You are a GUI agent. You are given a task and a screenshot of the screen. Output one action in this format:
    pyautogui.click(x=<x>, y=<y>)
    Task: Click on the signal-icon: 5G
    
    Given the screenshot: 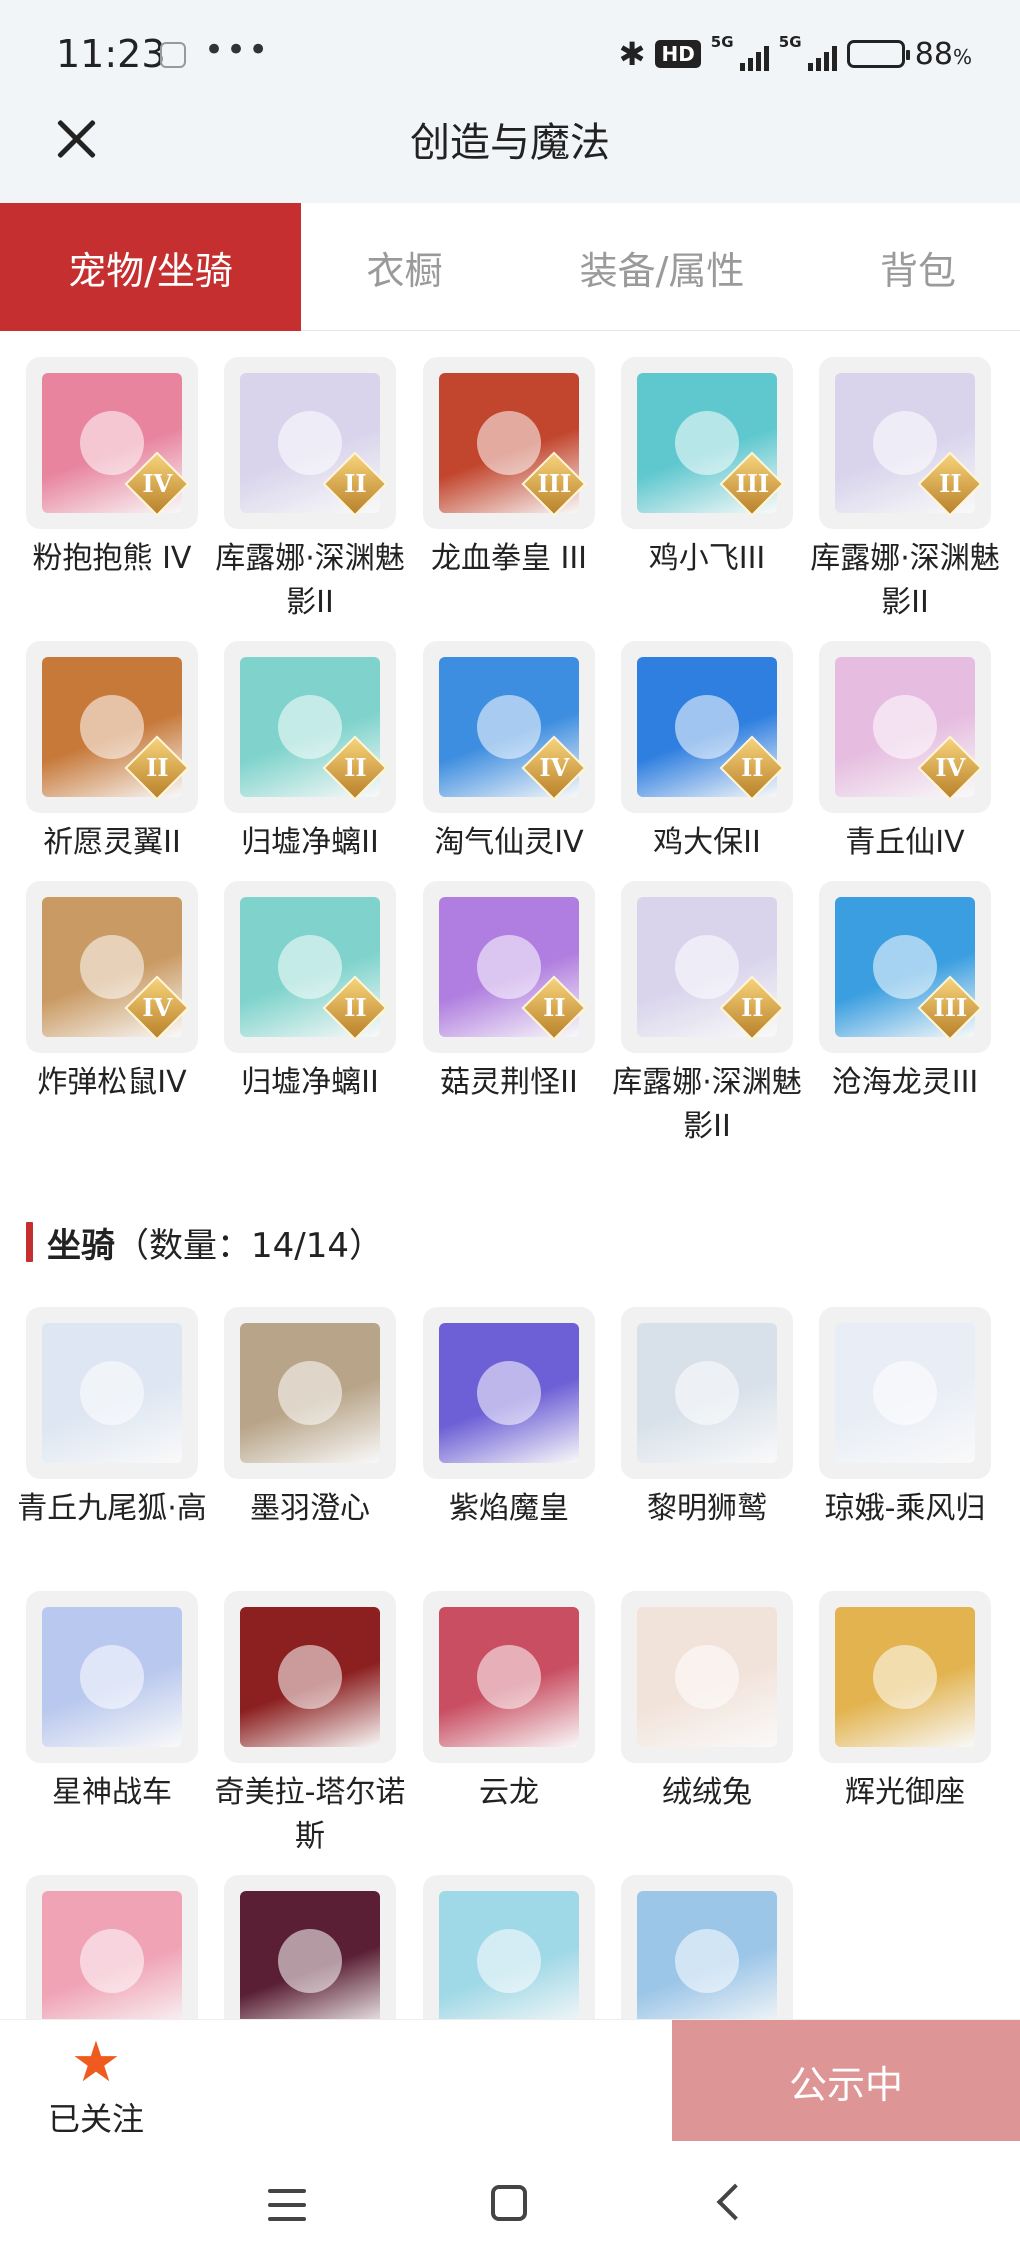 What is the action you would take?
    pyautogui.click(x=740, y=52)
    